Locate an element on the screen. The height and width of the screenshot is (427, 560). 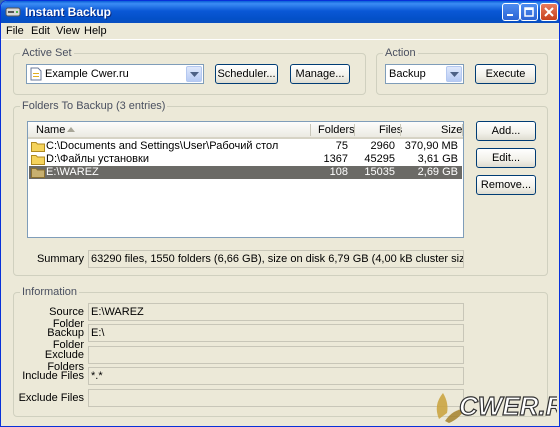
include-files-field: *.* is located at coordinates (276, 376).